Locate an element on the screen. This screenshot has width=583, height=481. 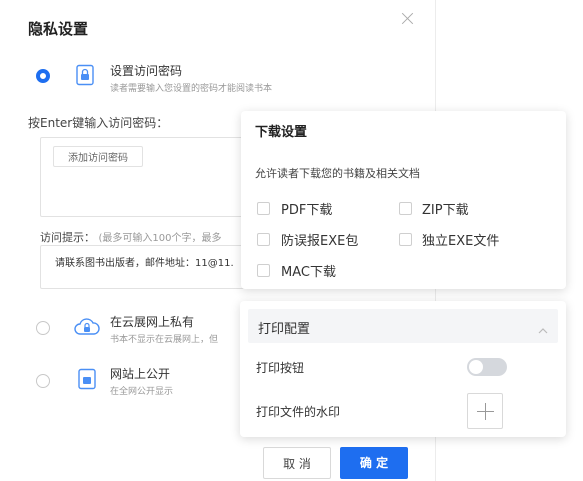
add-watermark-plus-icon is located at coordinates (485, 411).